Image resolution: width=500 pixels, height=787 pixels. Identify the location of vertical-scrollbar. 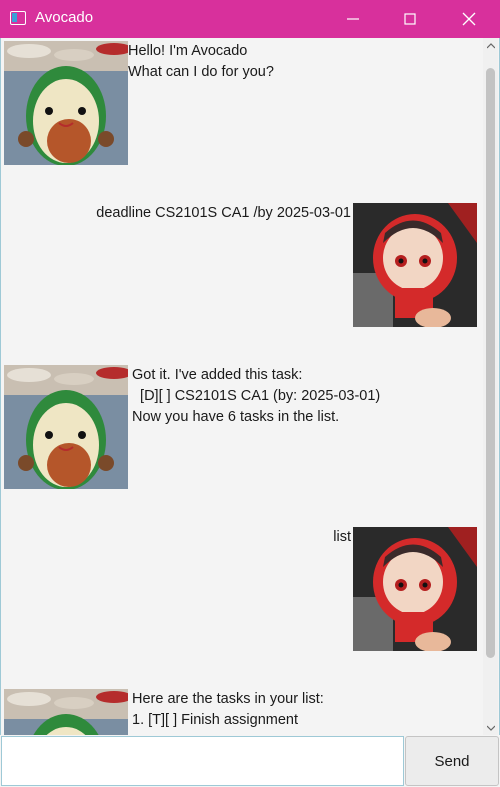
(490, 386).